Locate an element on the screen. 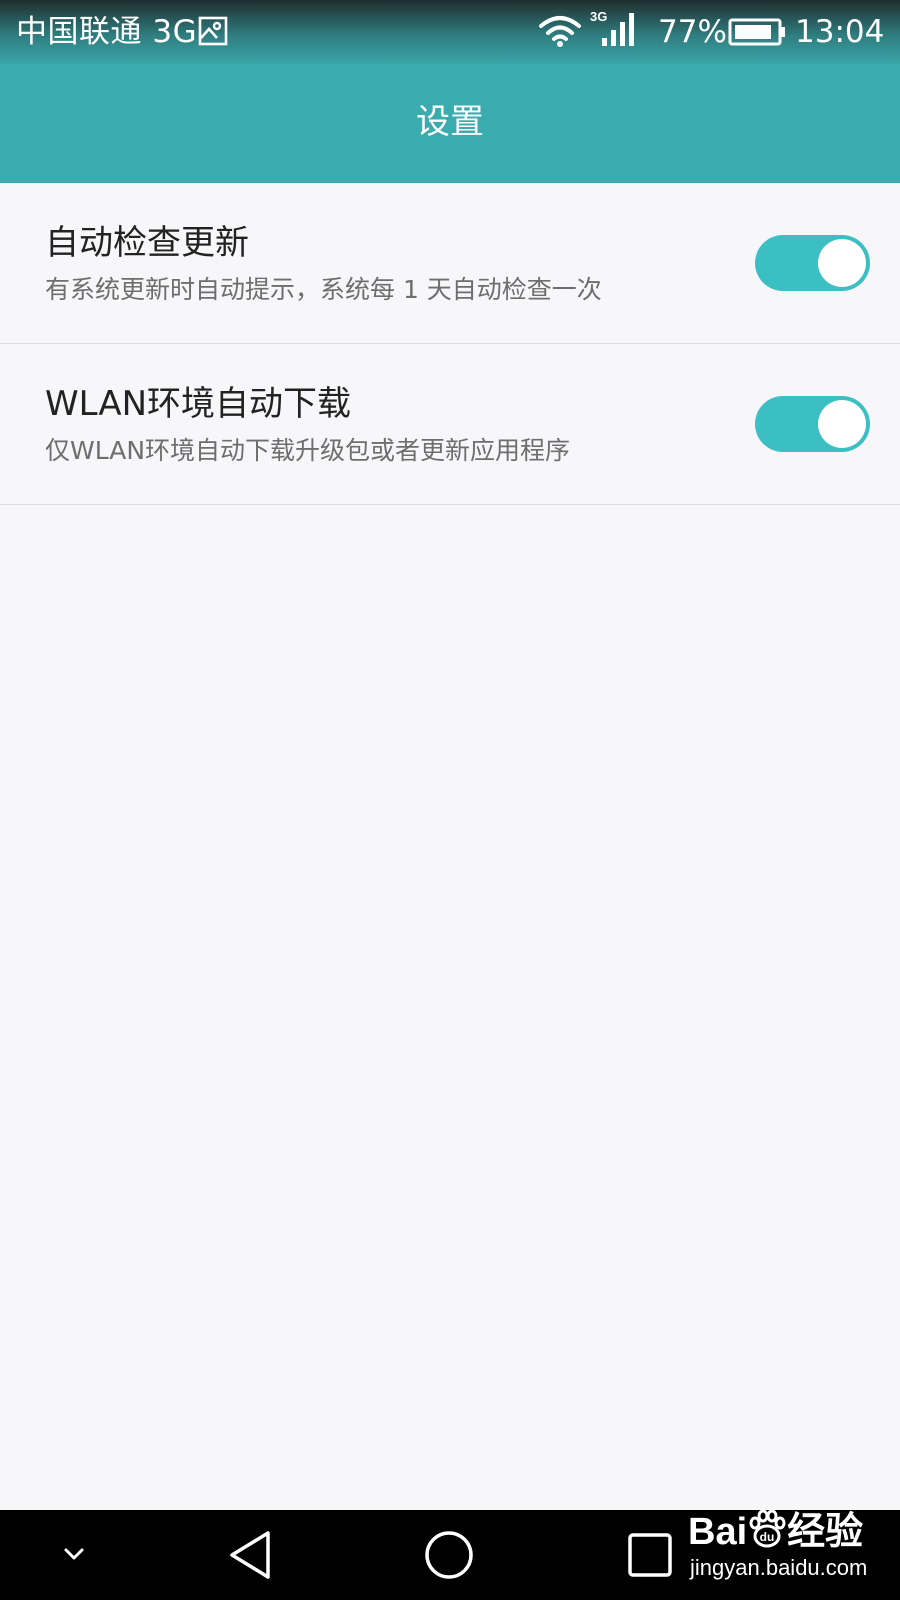 The height and width of the screenshot is (1600, 900). signal-3g-icon: 3G is located at coordinates (616, 31).